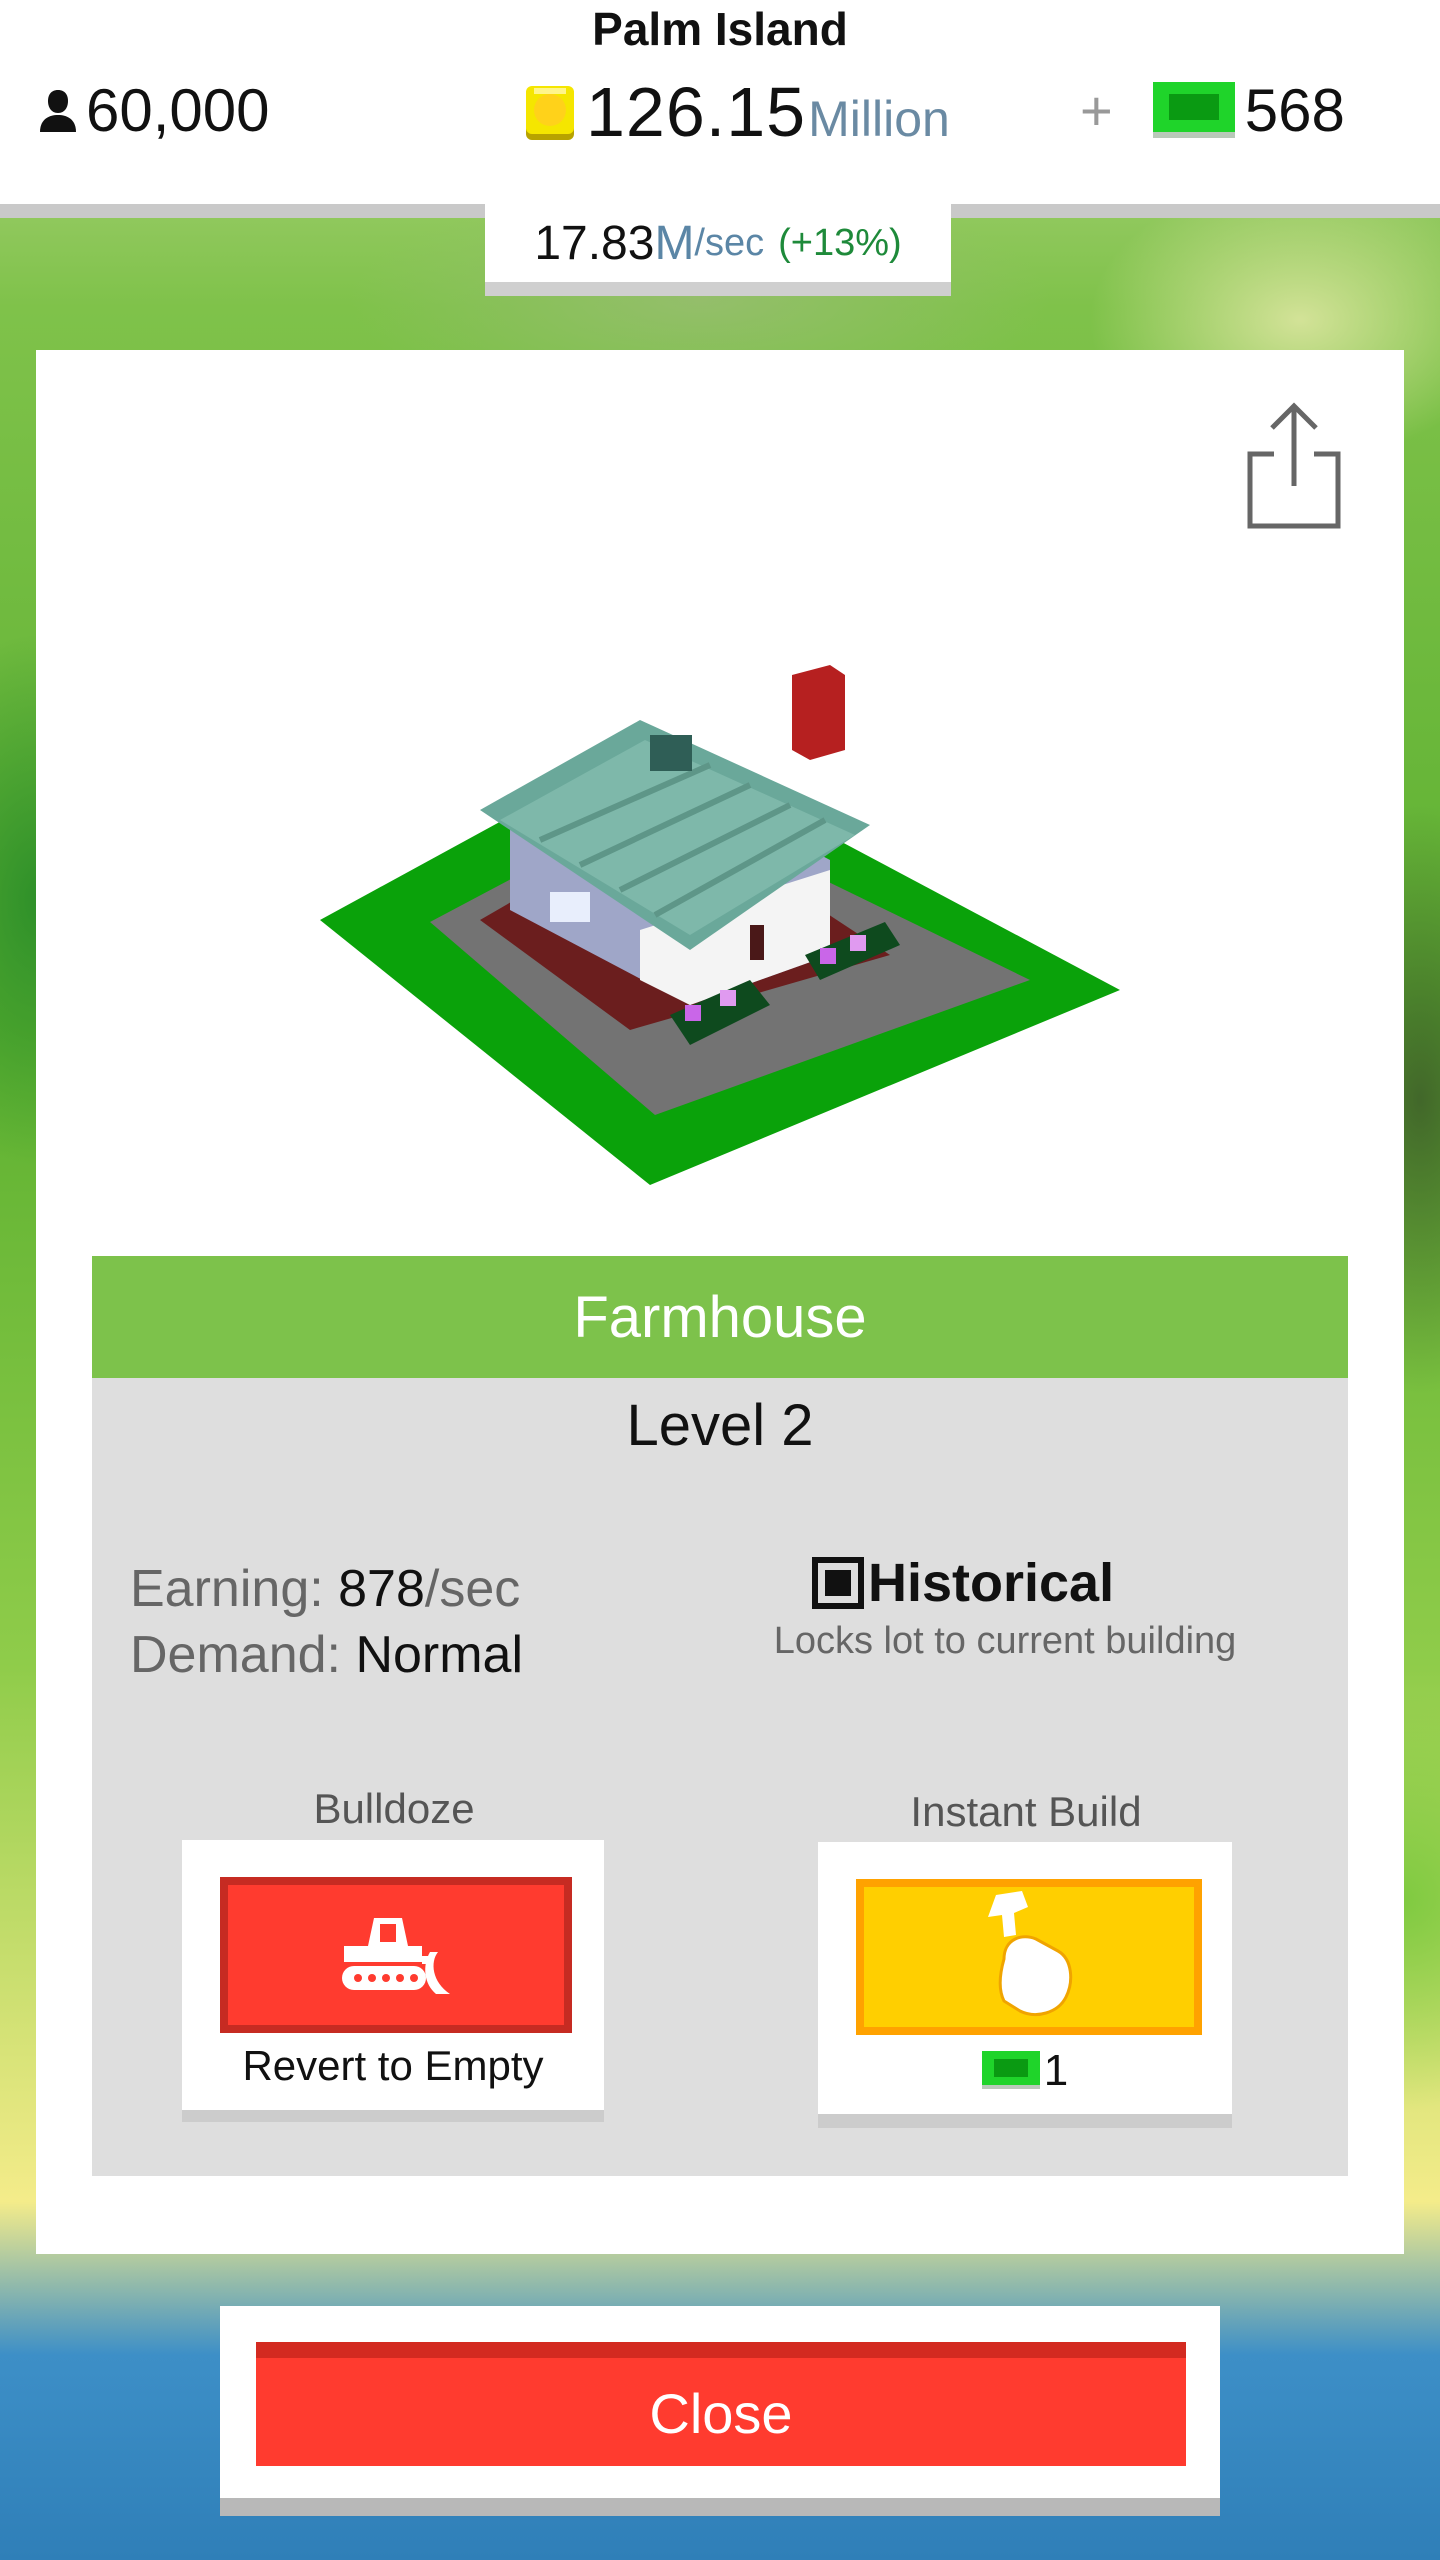 Image resolution: width=1440 pixels, height=2560 pixels. I want to click on bulldoze-button, so click(396, 1955).